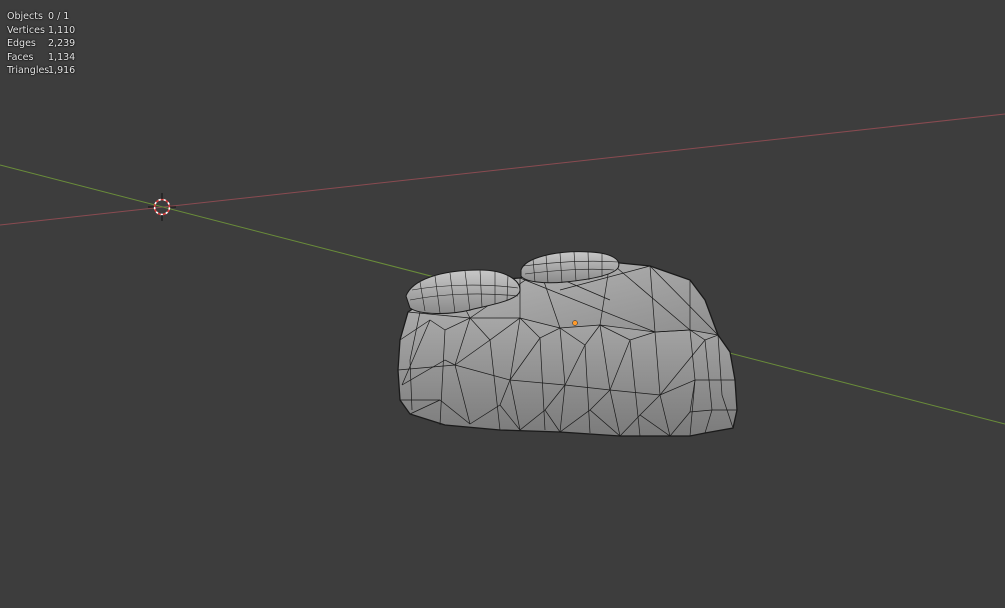  What do you see at coordinates (575, 323) in the screenshot?
I see `object-origin-dot` at bounding box center [575, 323].